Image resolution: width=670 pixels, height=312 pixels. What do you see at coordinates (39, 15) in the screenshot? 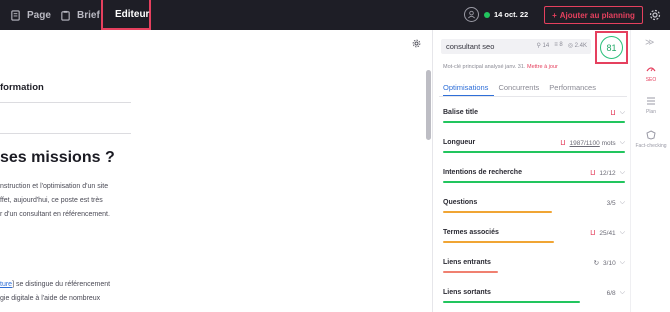
I see `tab-page-label: Page` at bounding box center [39, 15].